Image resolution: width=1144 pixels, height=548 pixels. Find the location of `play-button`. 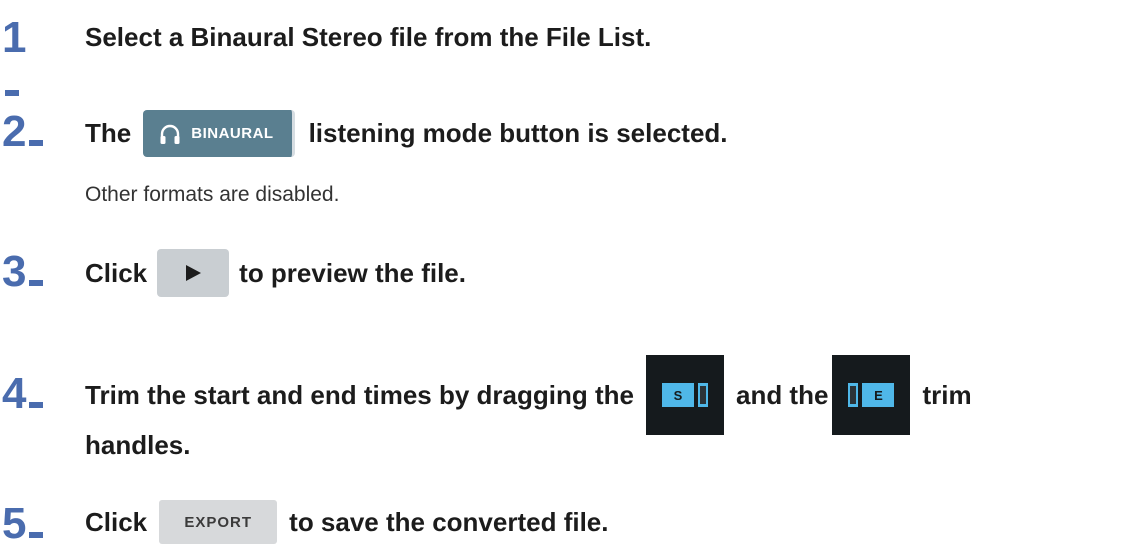

play-button is located at coordinates (193, 273).